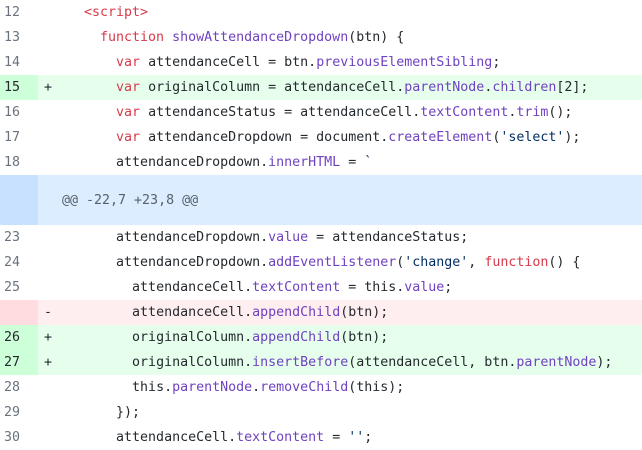  I want to click on line-number: 14, so click(19, 62).